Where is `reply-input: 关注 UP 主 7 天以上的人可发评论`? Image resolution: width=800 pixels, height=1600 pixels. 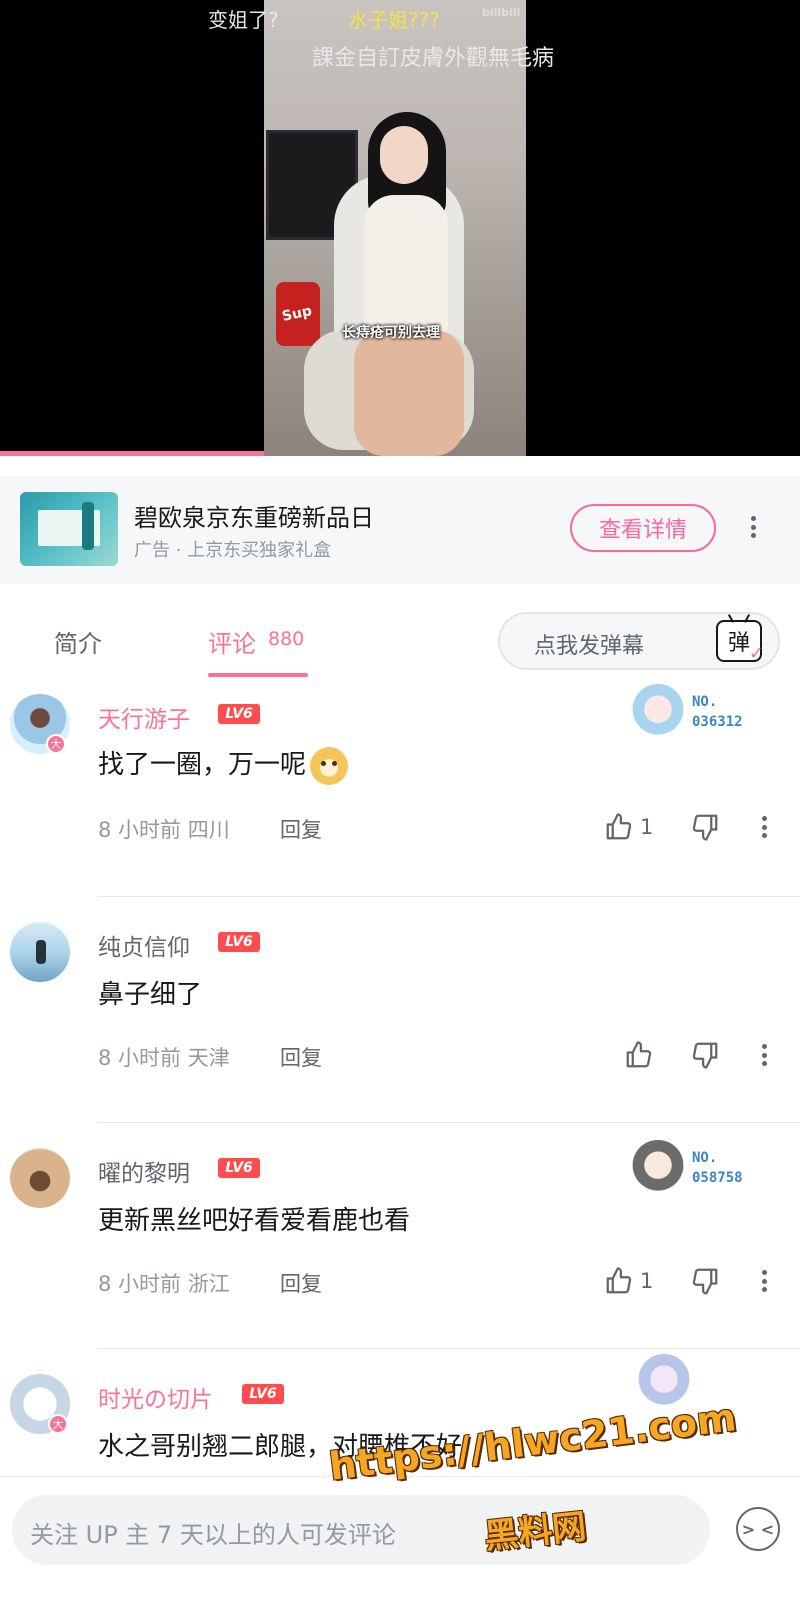 reply-input: 关注 UP 主 7 天以上的人可发评论 is located at coordinates (361, 1530).